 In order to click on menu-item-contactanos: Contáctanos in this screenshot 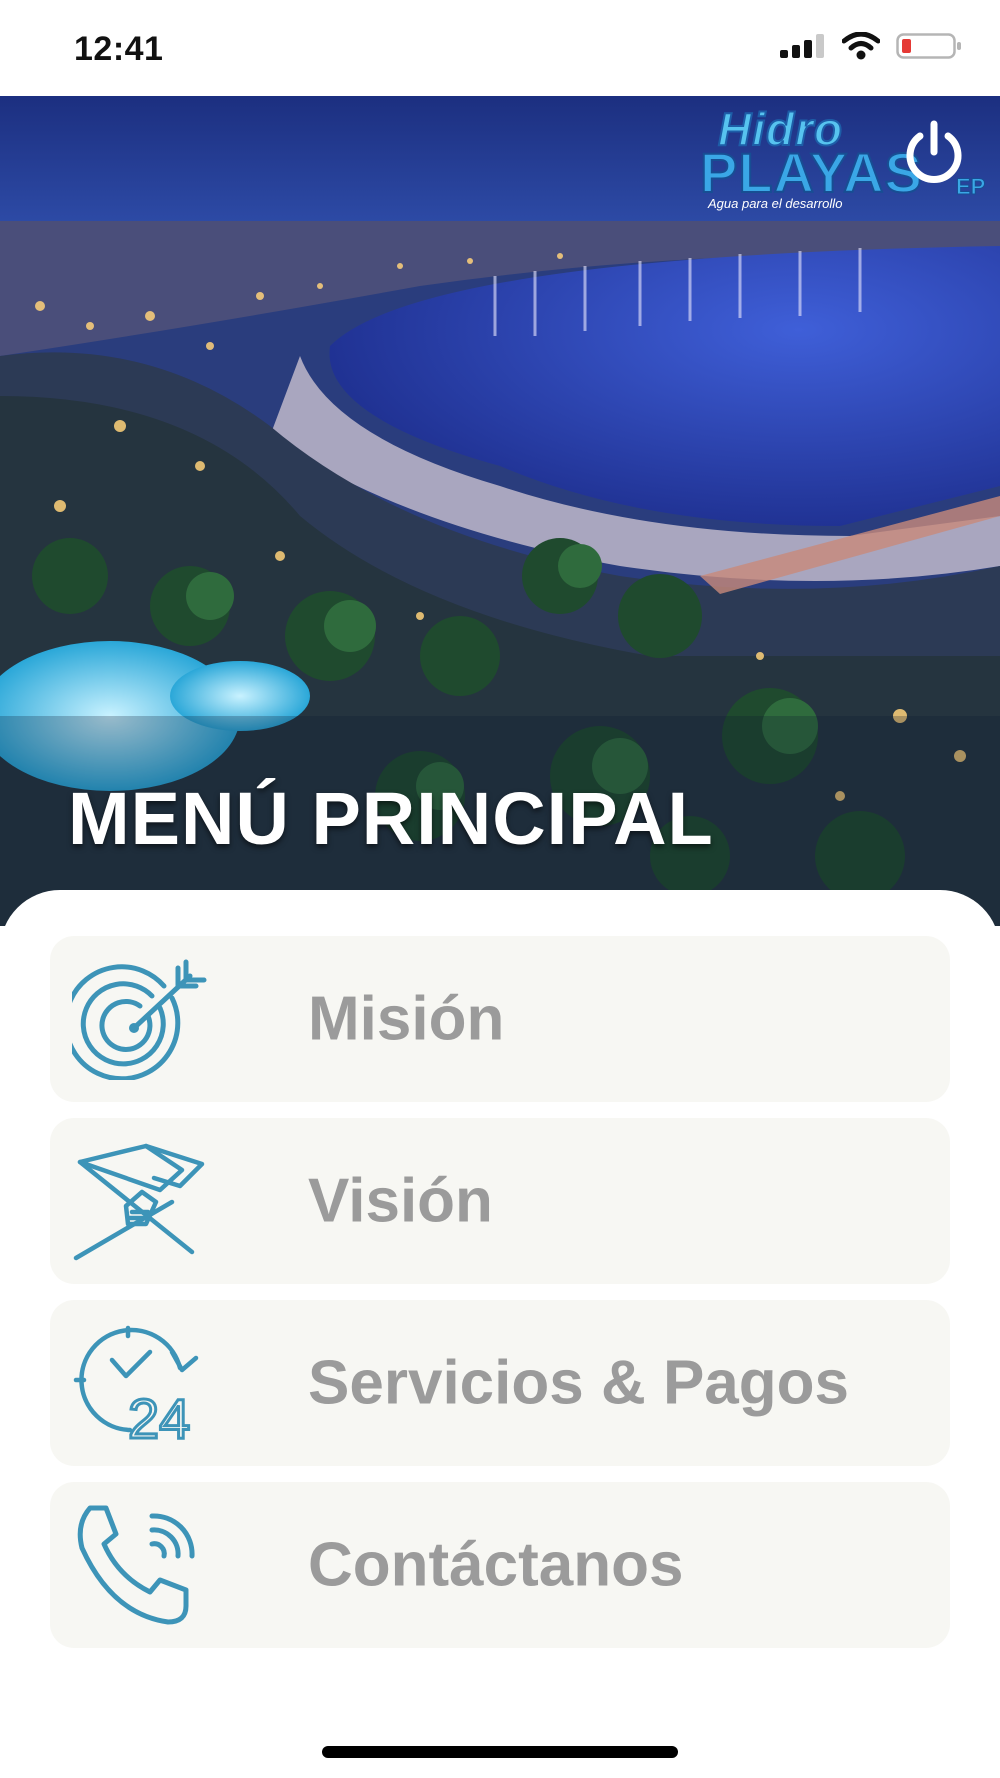, I will do `click(500, 1565)`.